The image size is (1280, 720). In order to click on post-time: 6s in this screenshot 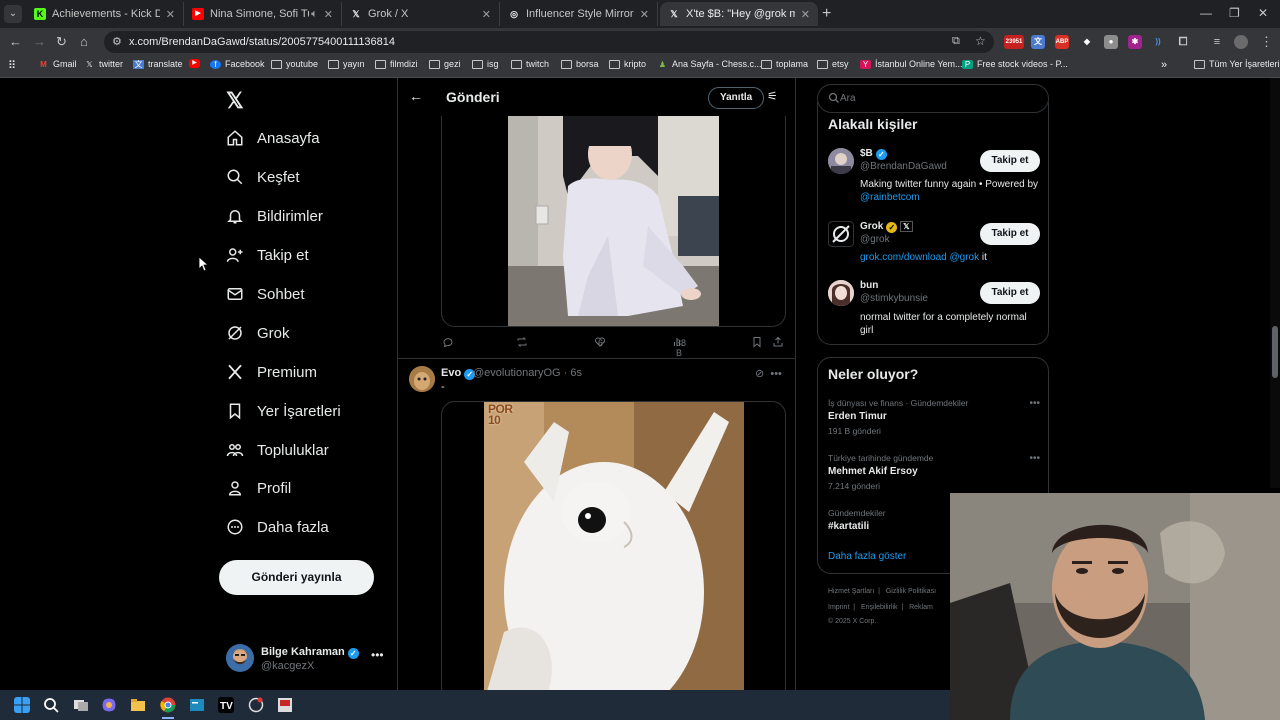, I will do `click(576, 373)`.